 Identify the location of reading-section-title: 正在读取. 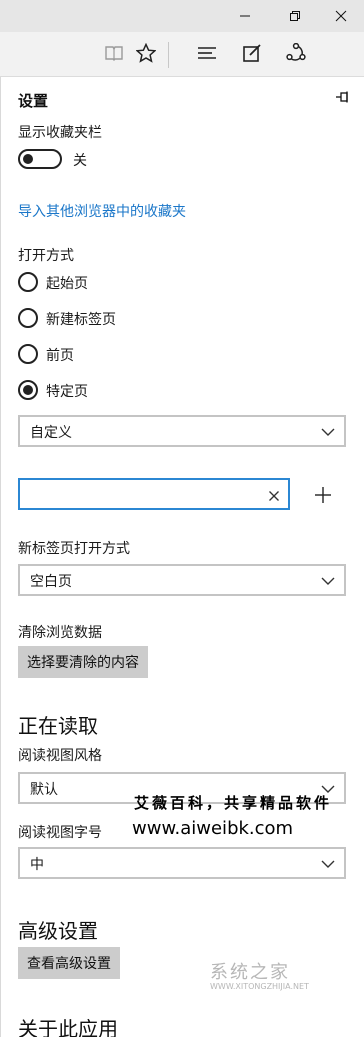
(58, 726).